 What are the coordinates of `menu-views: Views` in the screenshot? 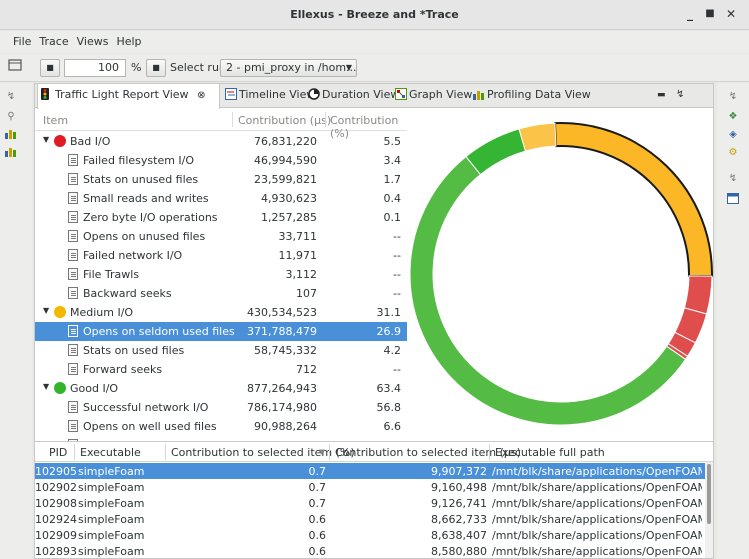 It's located at (93, 39).